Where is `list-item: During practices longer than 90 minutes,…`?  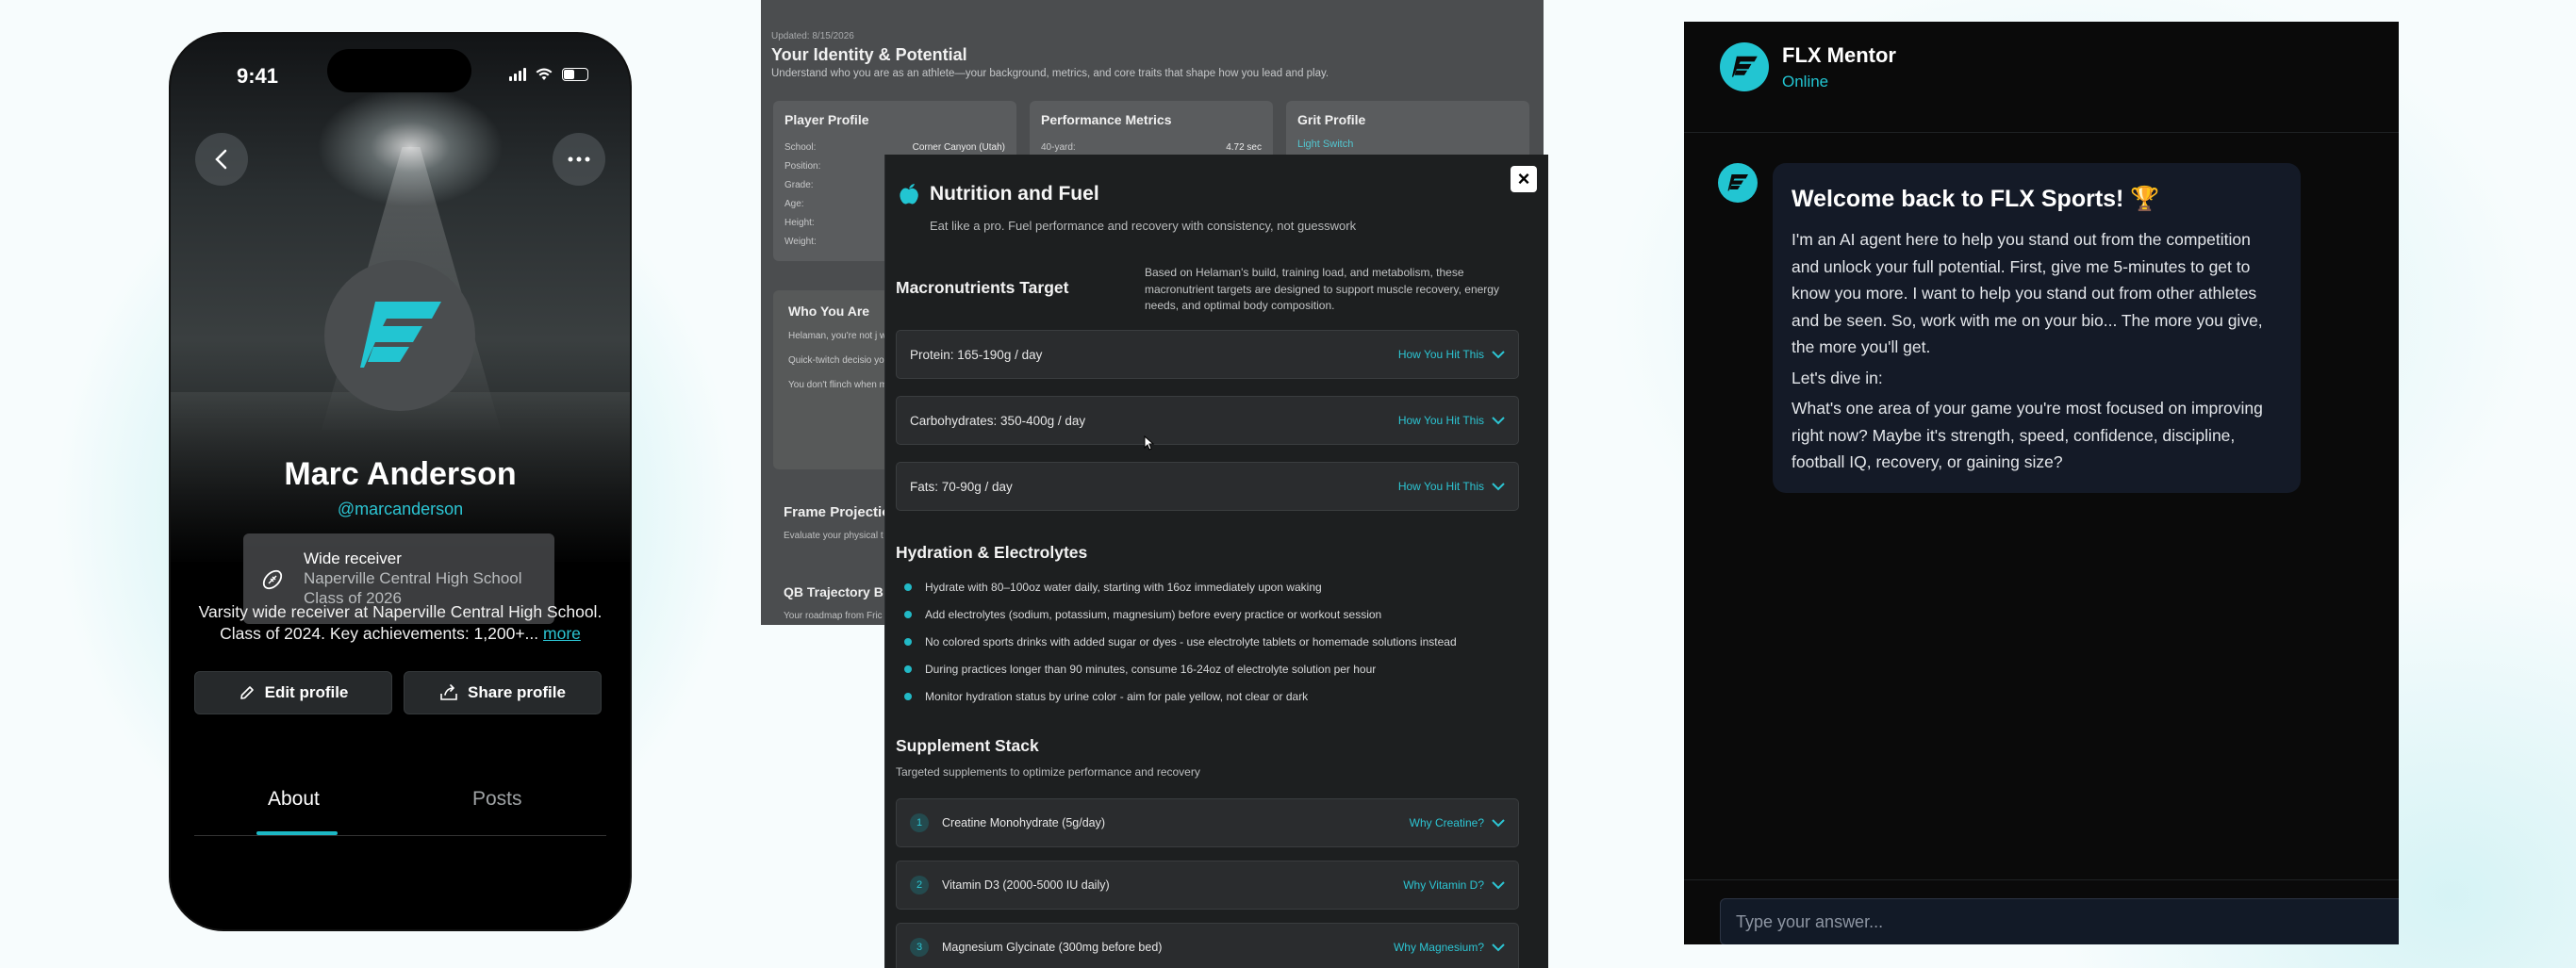 list-item: During practices longer than 90 minutes,… is located at coordinates (1215, 673).